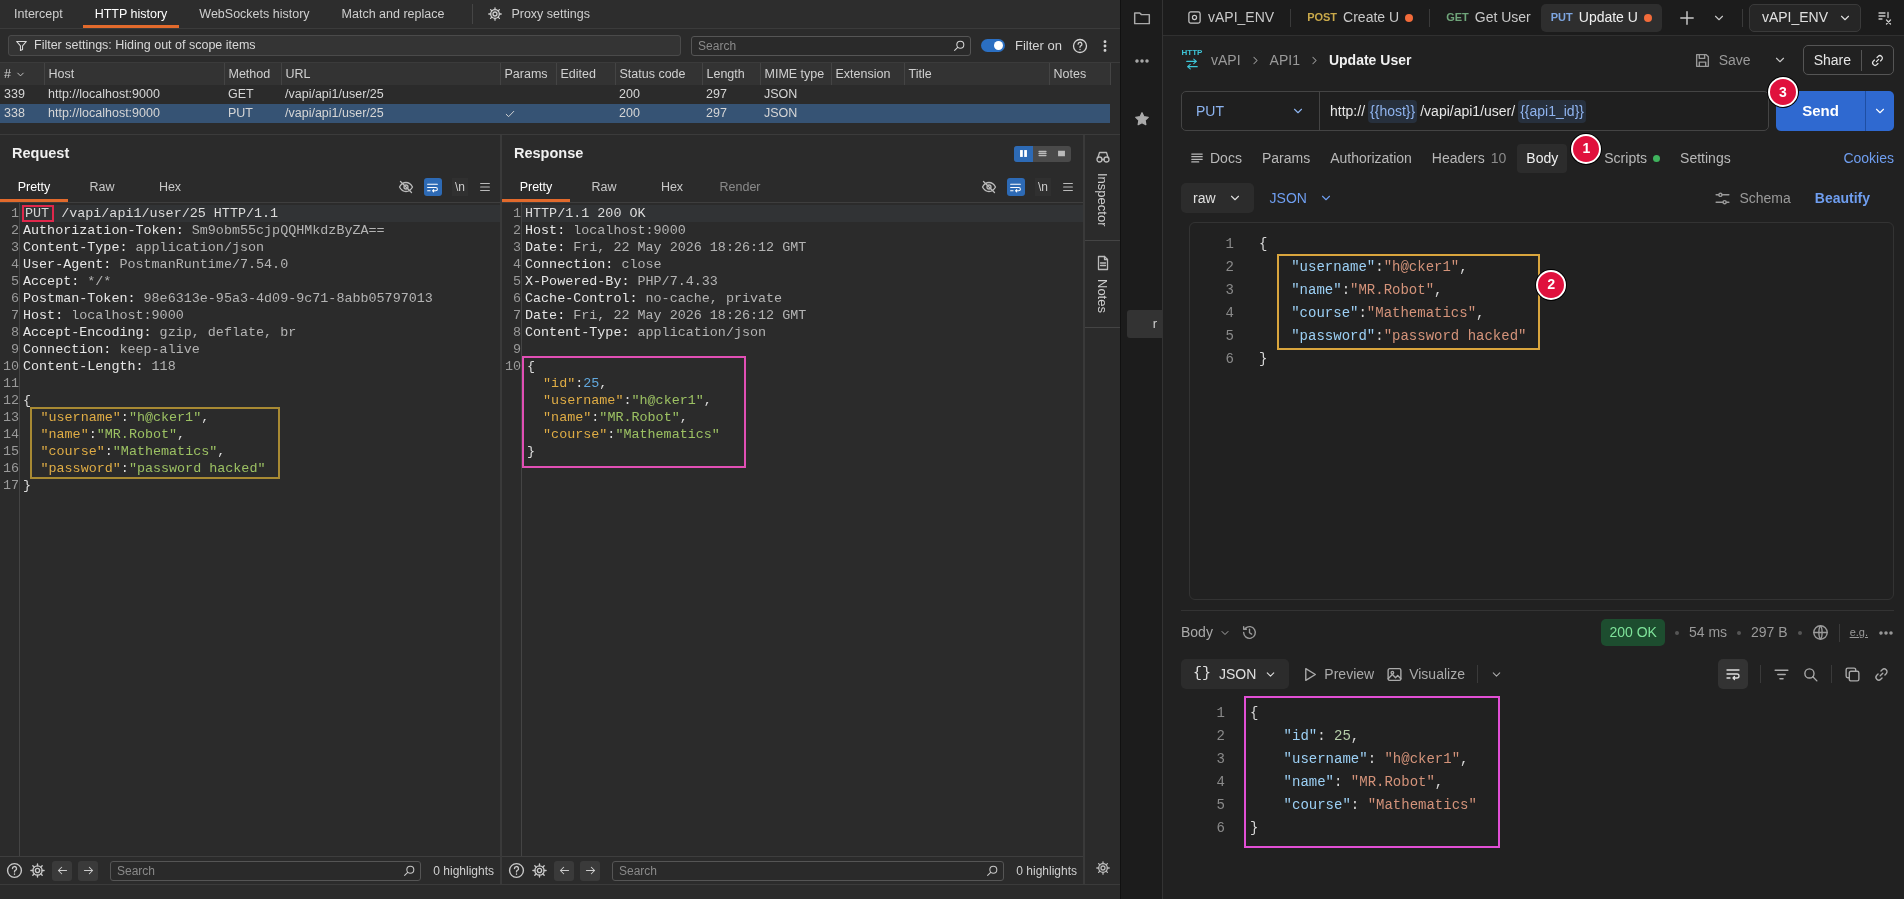 This screenshot has height=899, width=1904. What do you see at coordinates (61, 73) in the screenshot?
I see `column-header: Host` at bounding box center [61, 73].